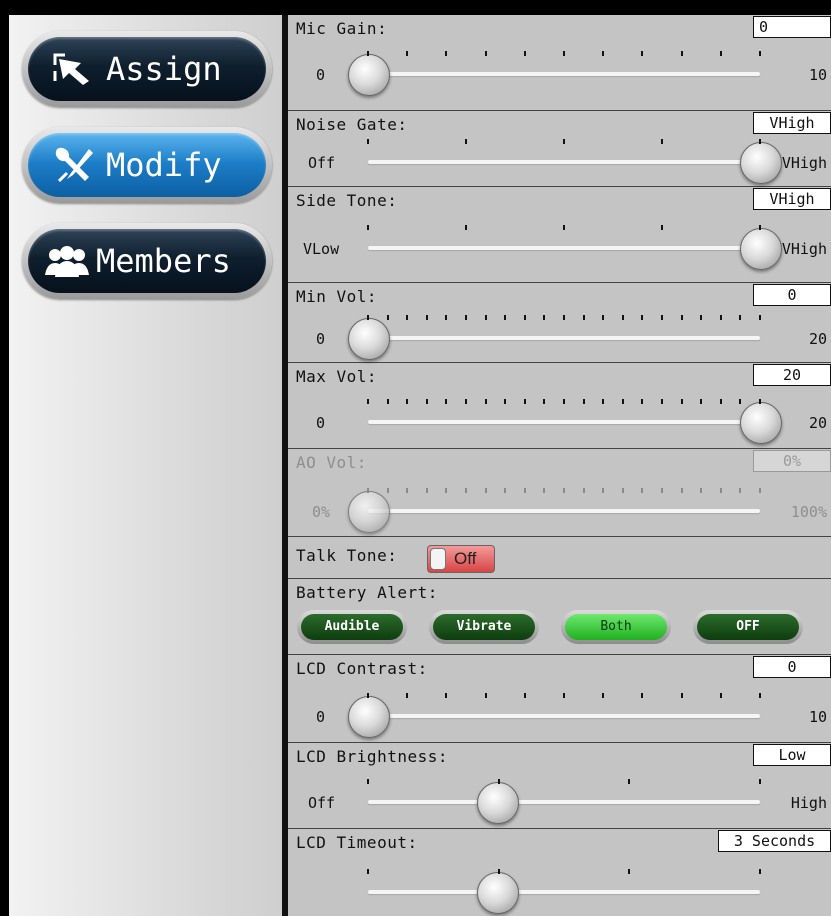 Image resolution: width=831 pixels, height=916 pixels. What do you see at coordinates (321, 512) in the screenshot?
I see `ao-vol-min: 0%` at bounding box center [321, 512].